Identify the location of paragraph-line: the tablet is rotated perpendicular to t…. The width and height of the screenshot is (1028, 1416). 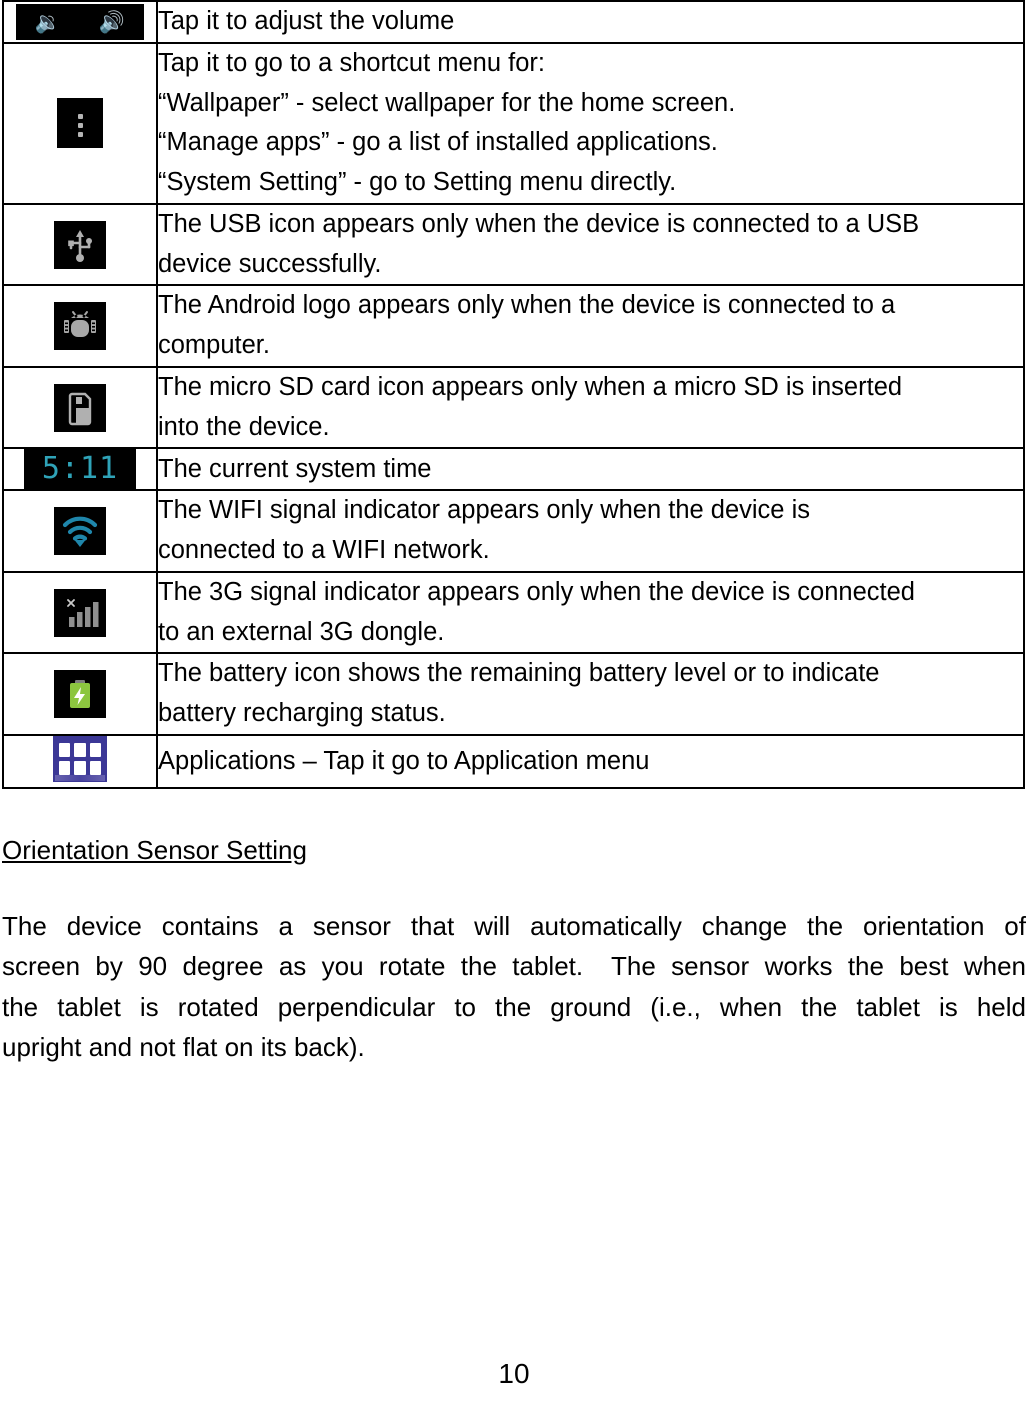
(514, 1006).